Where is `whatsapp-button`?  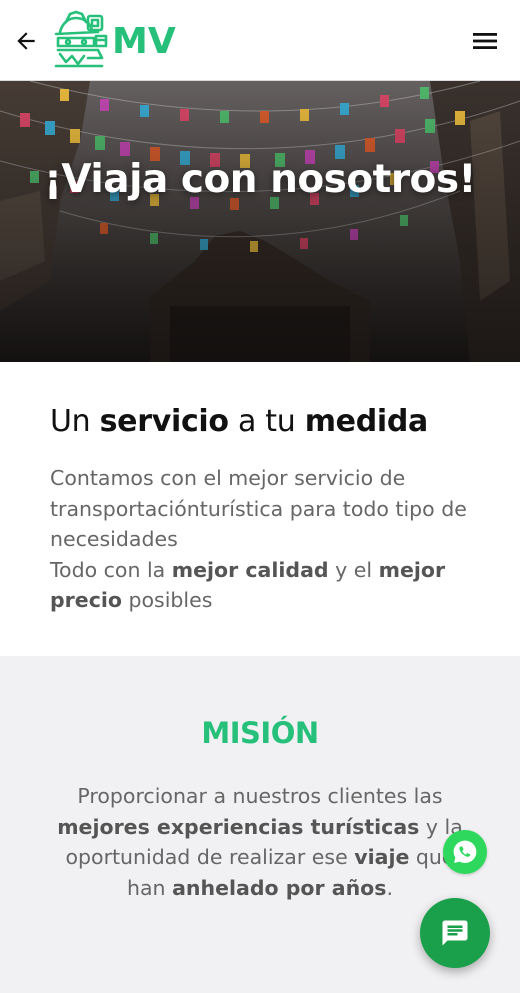
whatsapp-button is located at coordinates (465, 852).